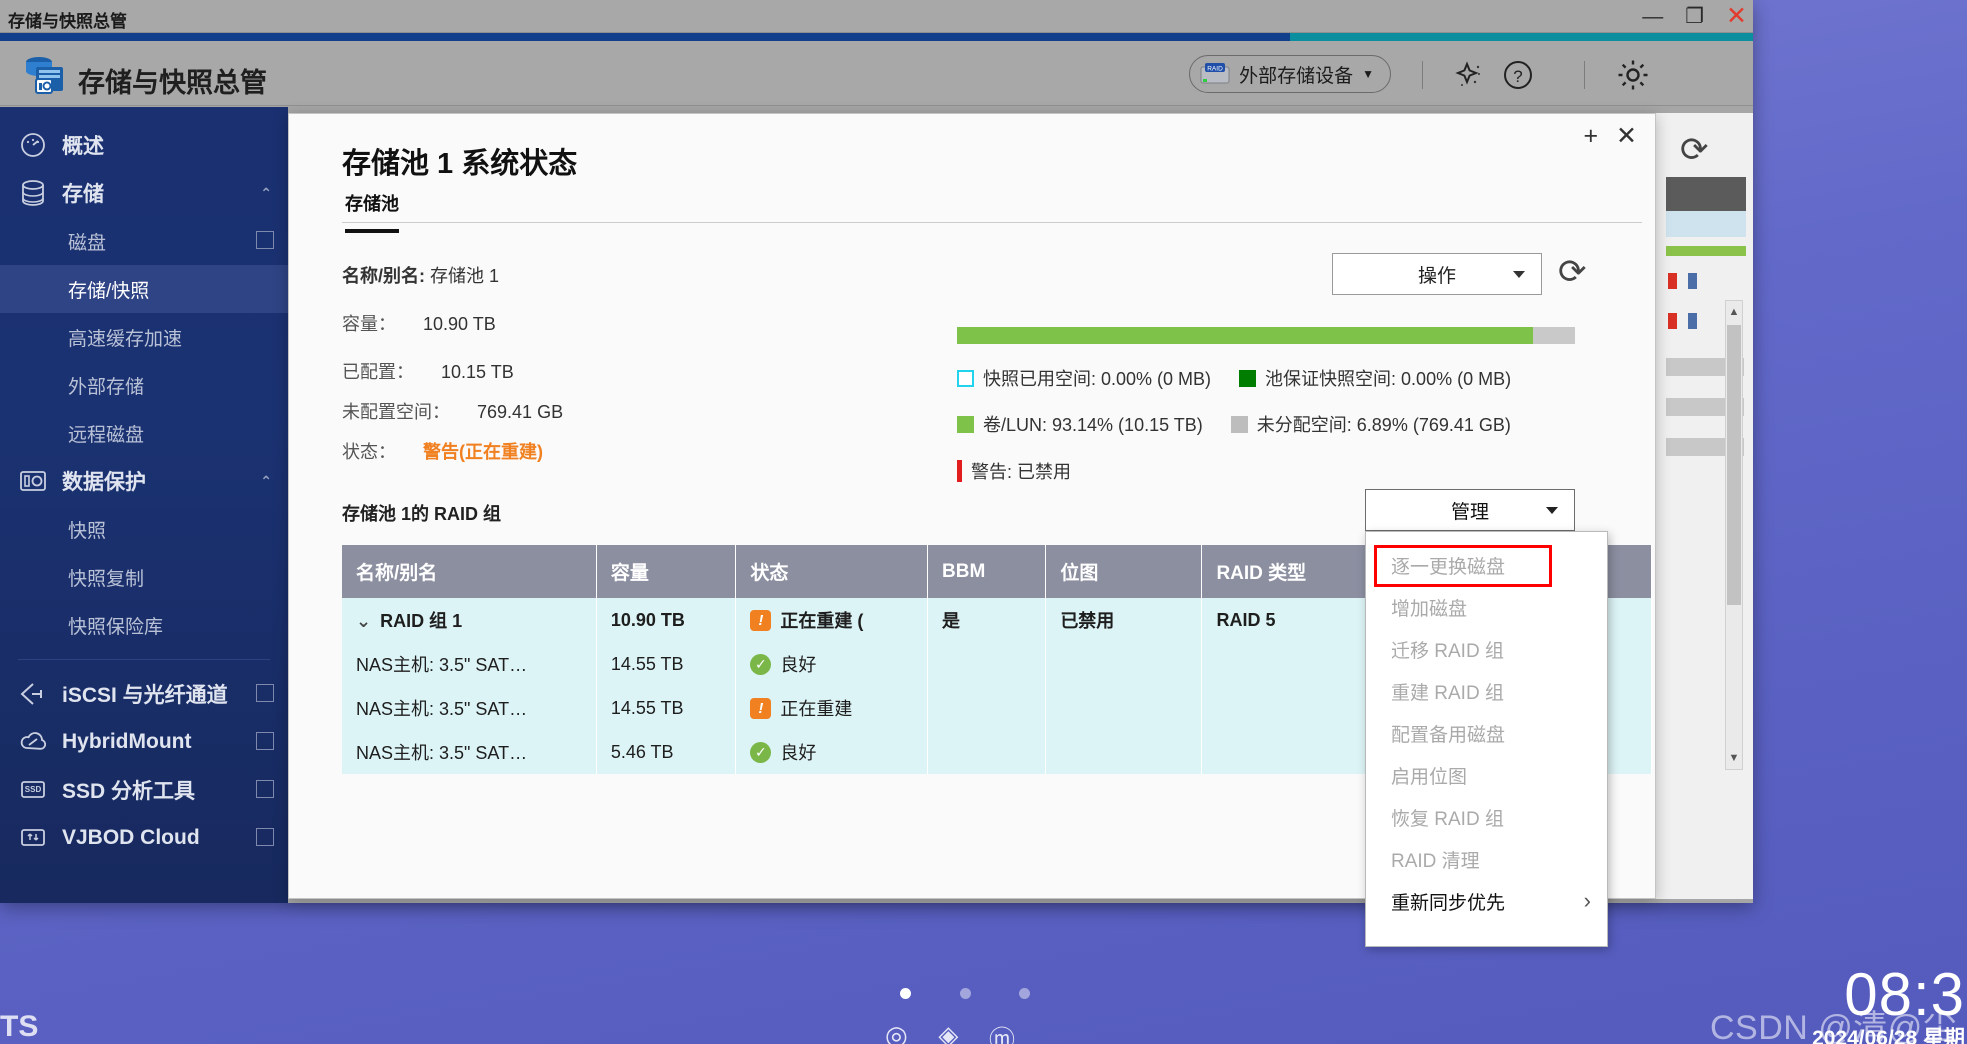 The image size is (1967, 1044). I want to click on cell-status: ! 正在重建, so click(832, 708).